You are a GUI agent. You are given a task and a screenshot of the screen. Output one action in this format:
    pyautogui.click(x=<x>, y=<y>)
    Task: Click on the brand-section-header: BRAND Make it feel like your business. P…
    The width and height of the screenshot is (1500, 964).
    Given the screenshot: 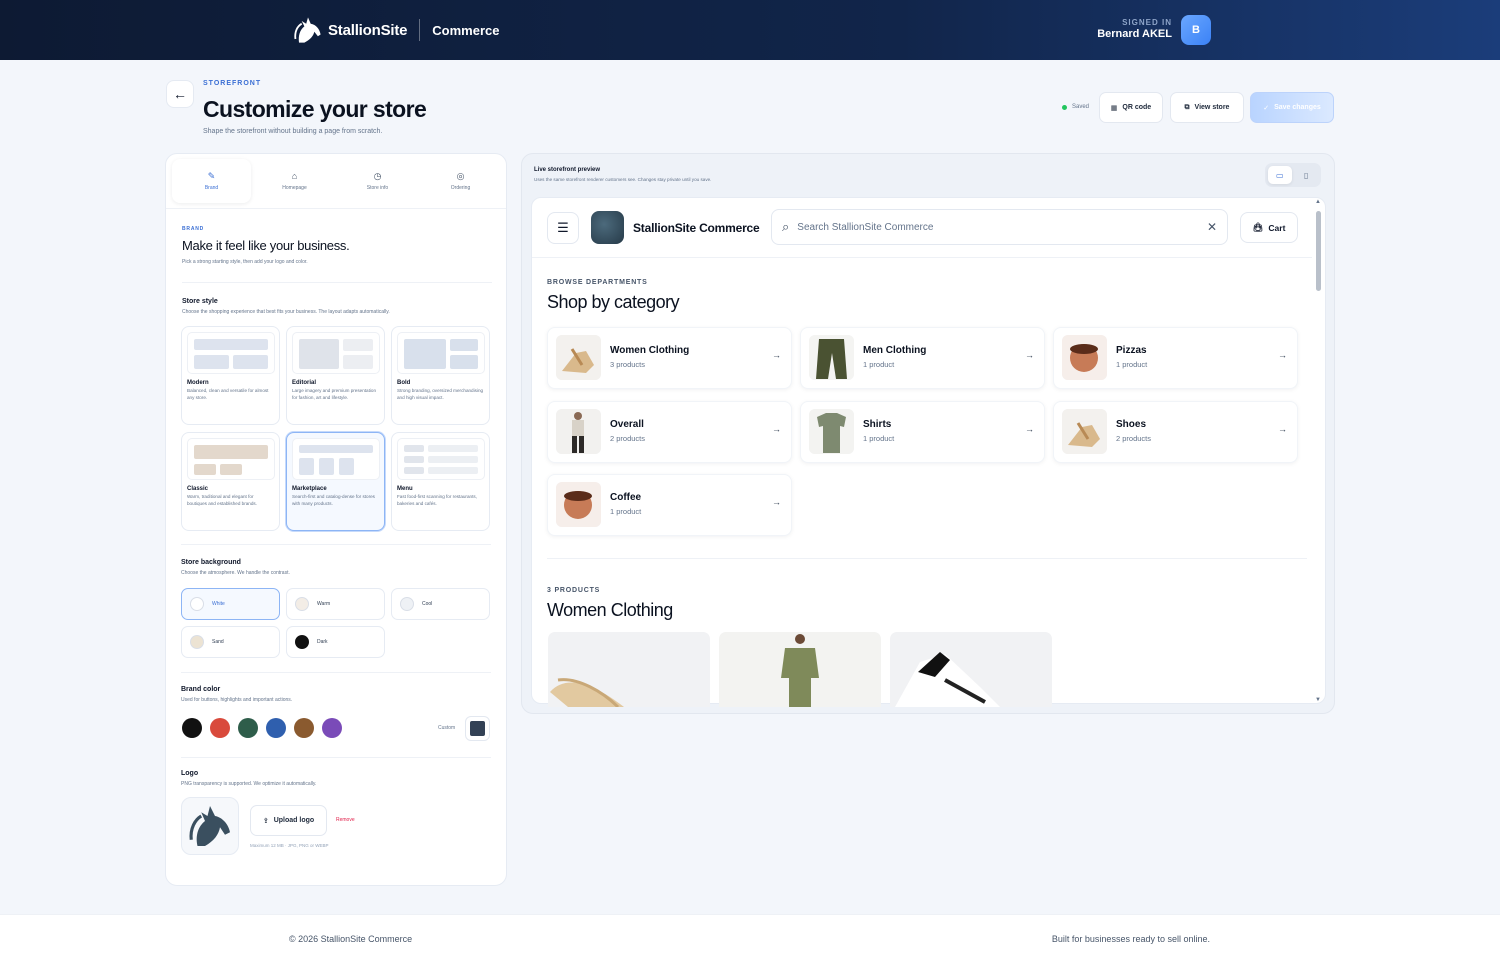 What is the action you would take?
    pyautogui.click(x=266, y=245)
    